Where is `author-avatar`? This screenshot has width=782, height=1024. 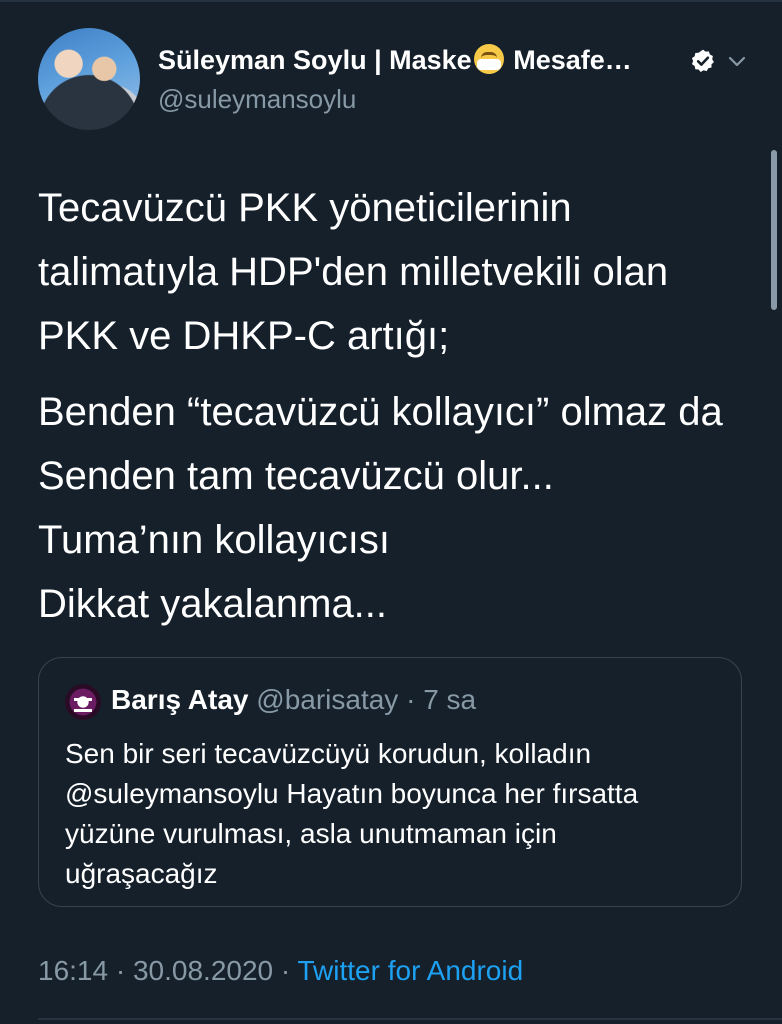 author-avatar is located at coordinates (89, 79).